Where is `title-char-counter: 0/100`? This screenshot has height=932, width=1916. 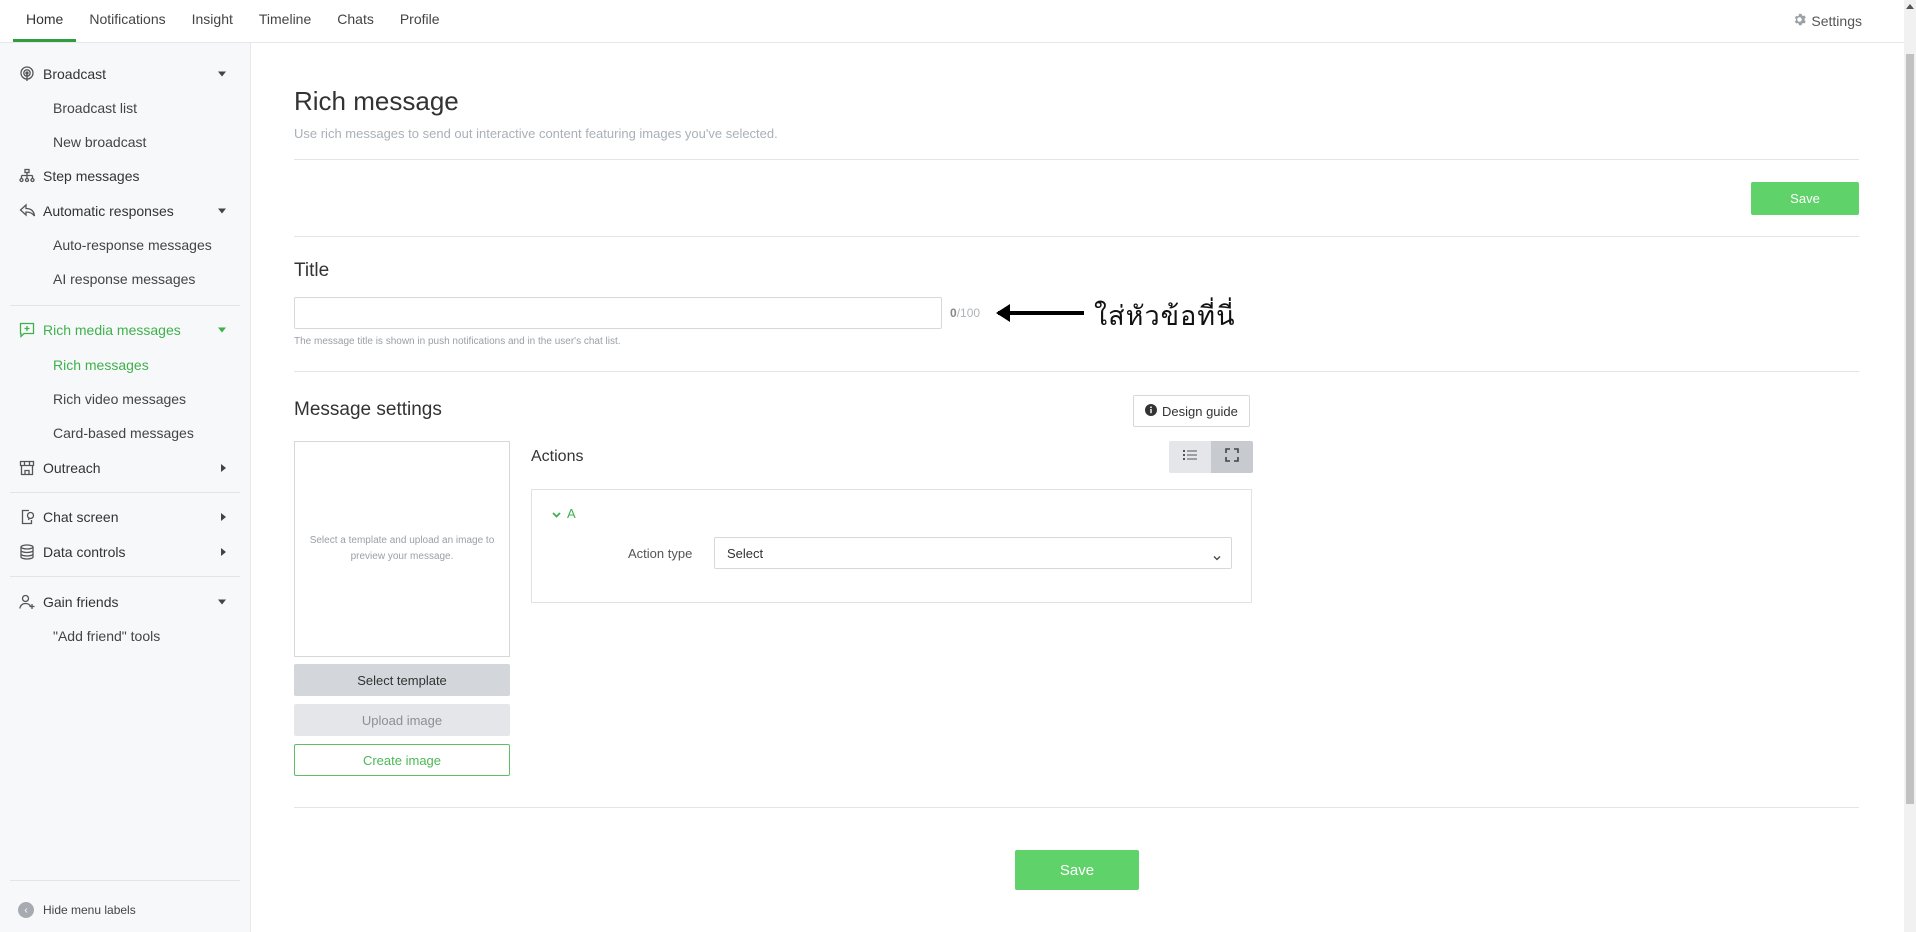
title-char-counter: 0/100 is located at coordinates (965, 313).